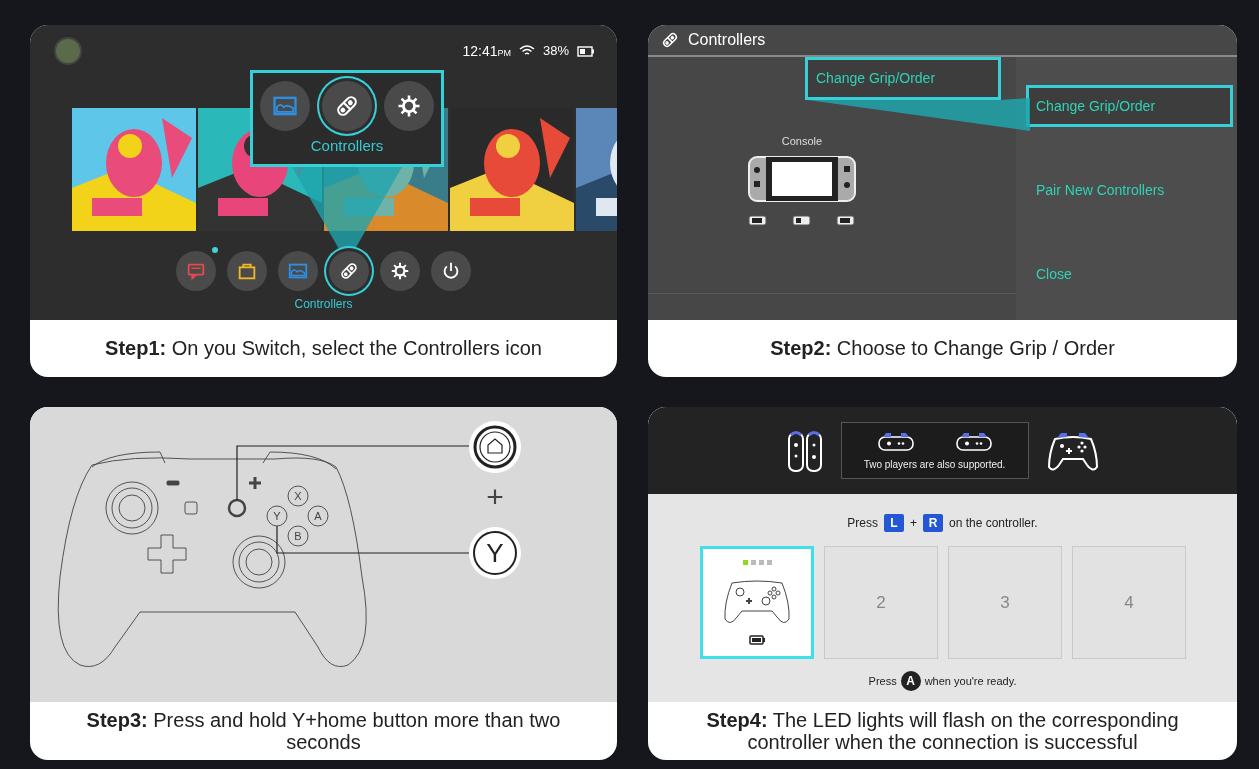 The width and height of the screenshot is (1259, 769). What do you see at coordinates (318, 516) in the screenshot?
I see `face-button-letter: A` at bounding box center [318, 516].